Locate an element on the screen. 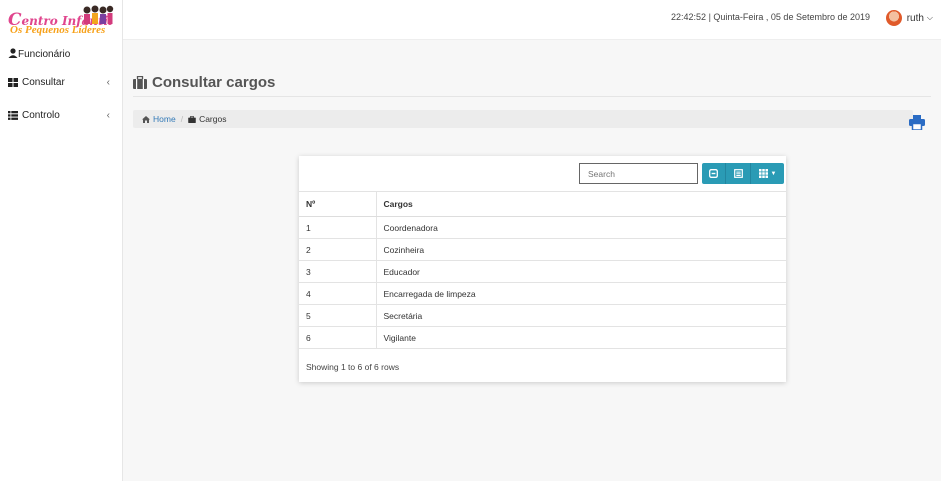 This screenshot has height=481, width=941. toggle-view-icon is located at coordinates (713, 173).